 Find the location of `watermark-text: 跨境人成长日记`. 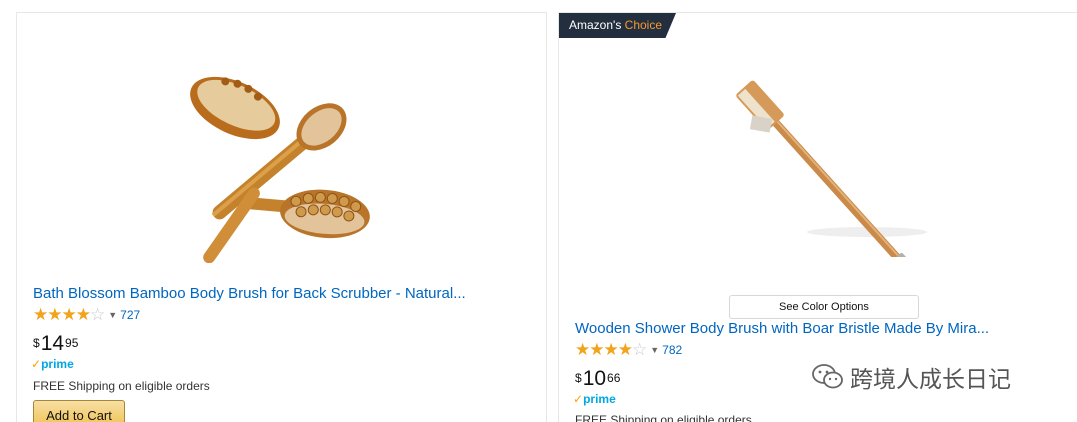

watermark-text: 跨境人成长日记 is located at coordinates (930, 380).